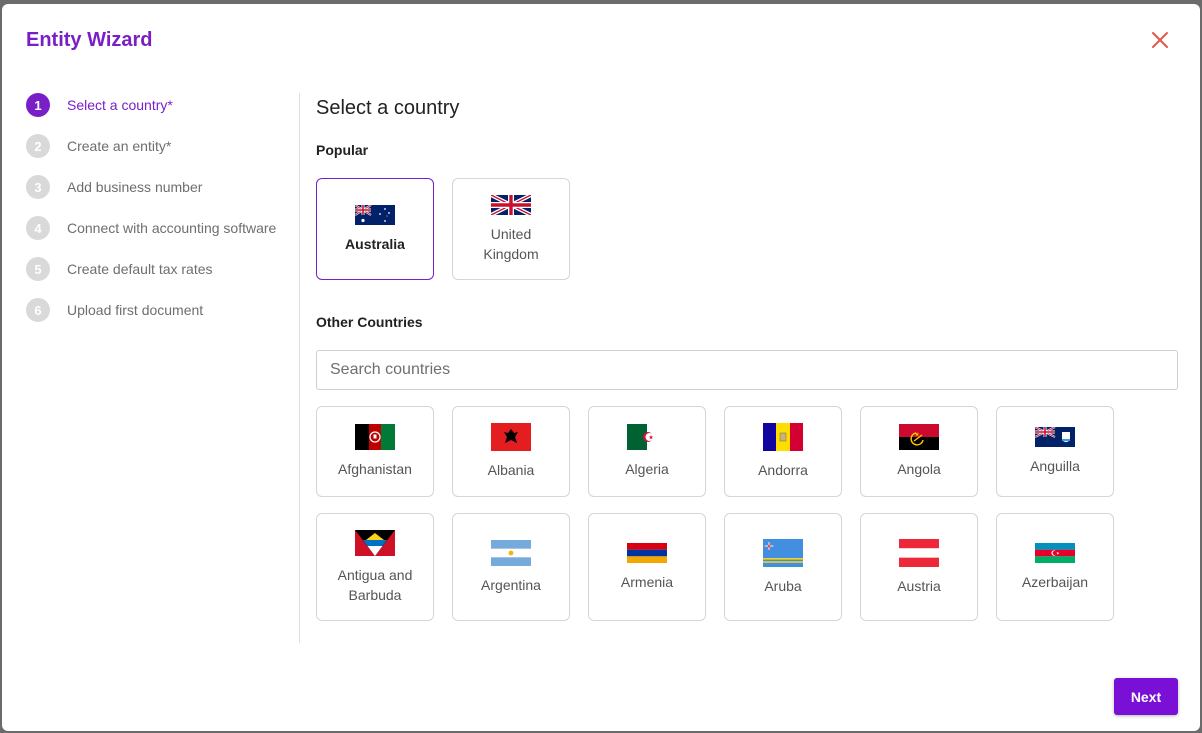  I want to click on country-card-algeria: Algeria, so click(647, 451).